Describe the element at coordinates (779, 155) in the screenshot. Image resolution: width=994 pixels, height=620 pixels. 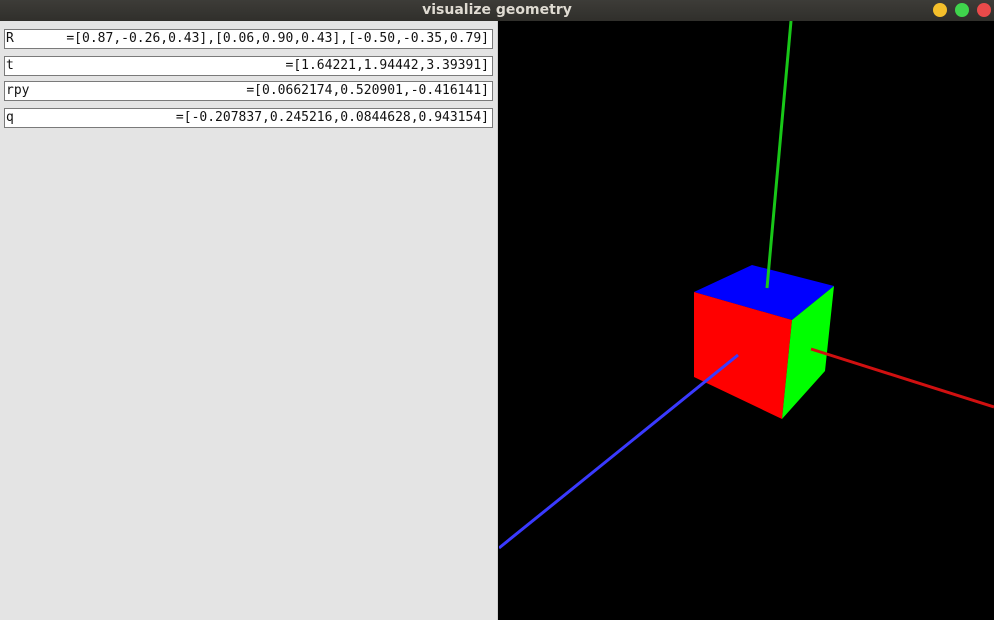
I see `y-axis-line` at that location.